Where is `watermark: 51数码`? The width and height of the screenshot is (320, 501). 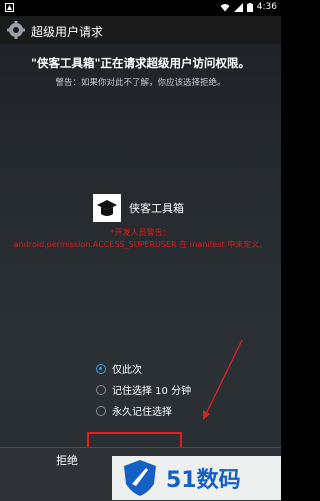 watermark: 51数码 is located at coordinates (196, 478).